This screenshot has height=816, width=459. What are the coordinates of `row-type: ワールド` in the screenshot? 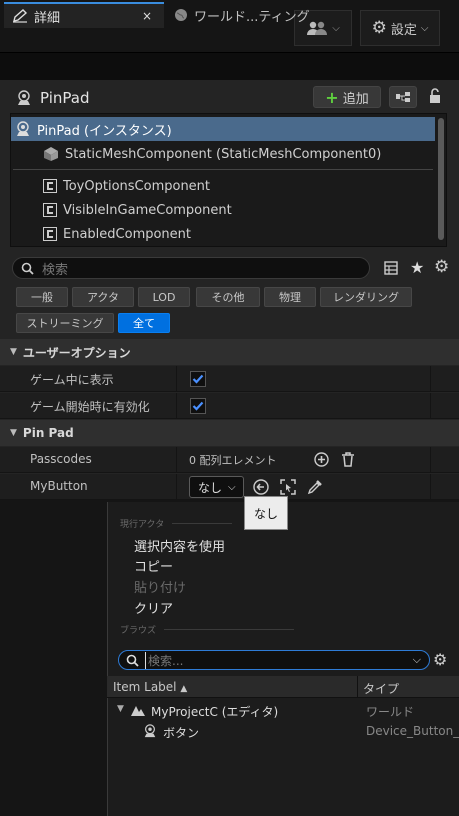 It's located at (390, 712).